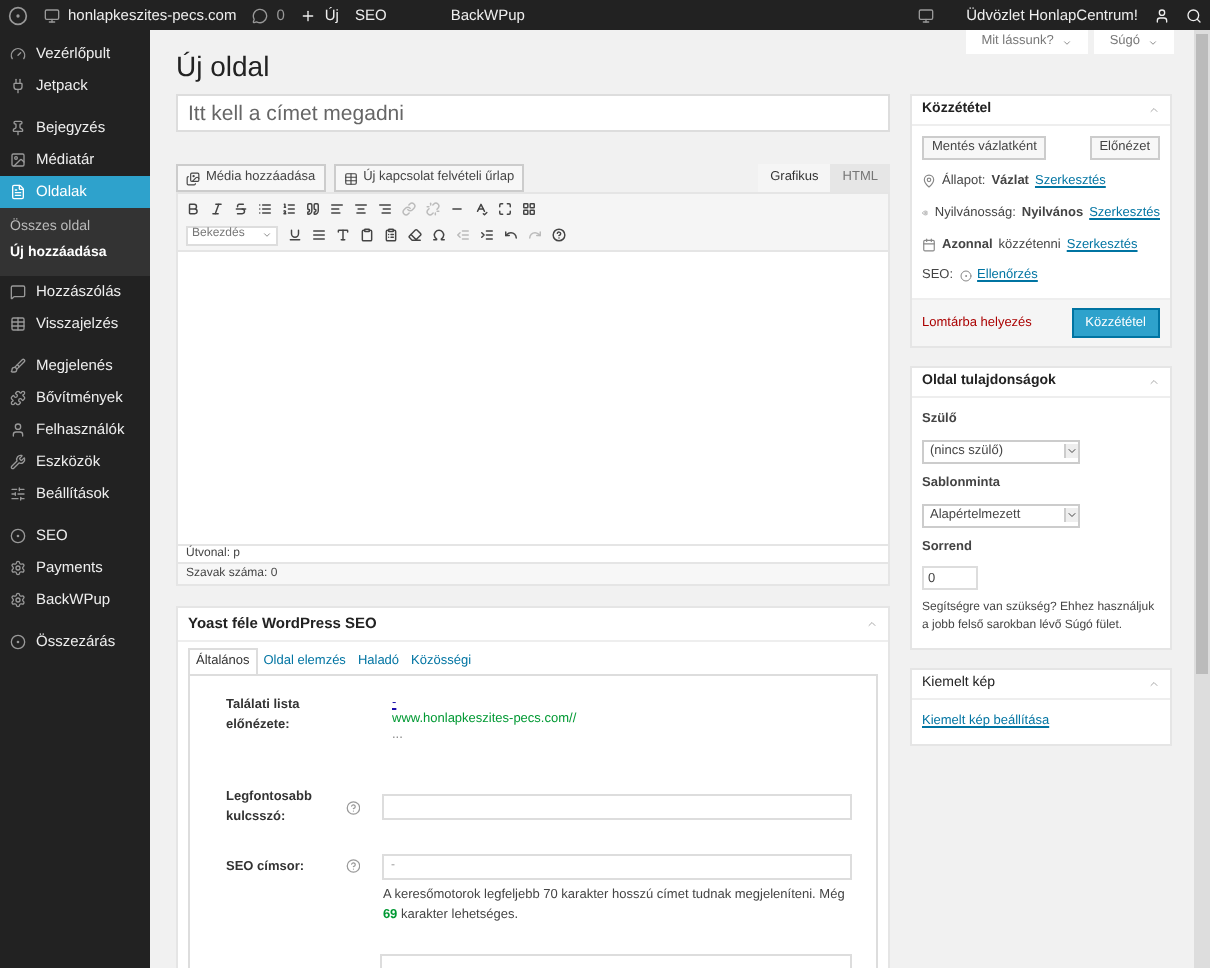 This screenshot has width=1210, height=968. Describe the element at coordinates (926, 15) in the screenshot. I see `monitor-icon` at that location.